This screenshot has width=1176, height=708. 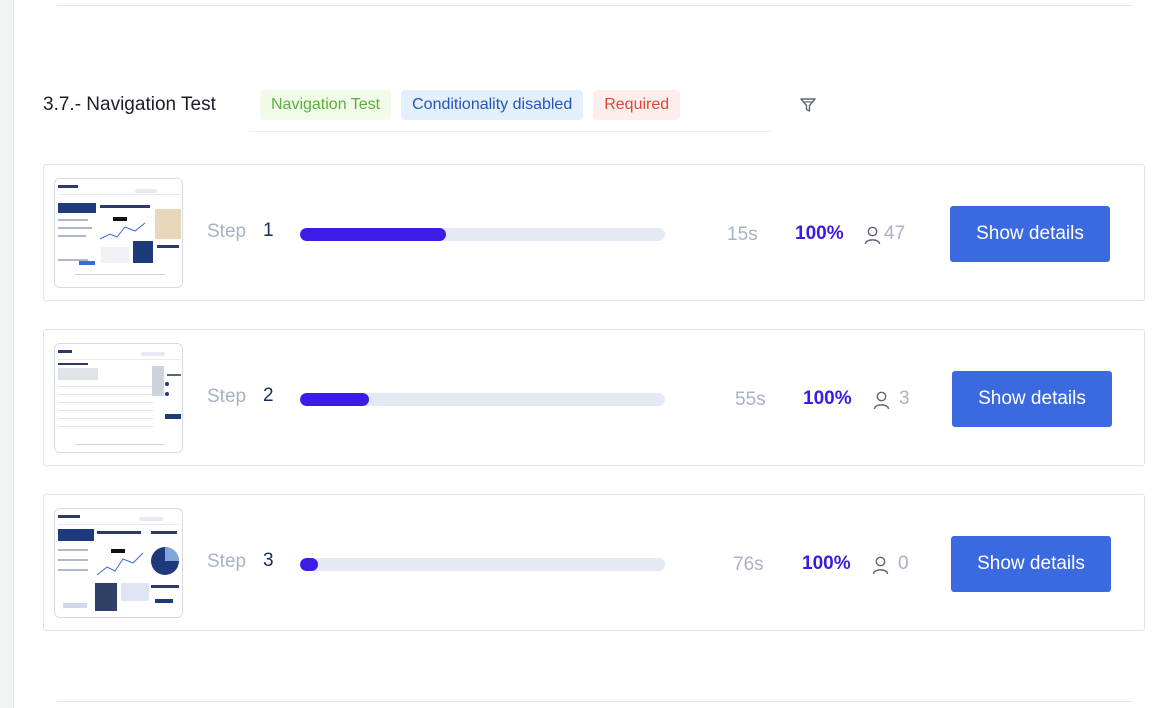 I want to click on funnel-icon, so click(x=808, y=105).